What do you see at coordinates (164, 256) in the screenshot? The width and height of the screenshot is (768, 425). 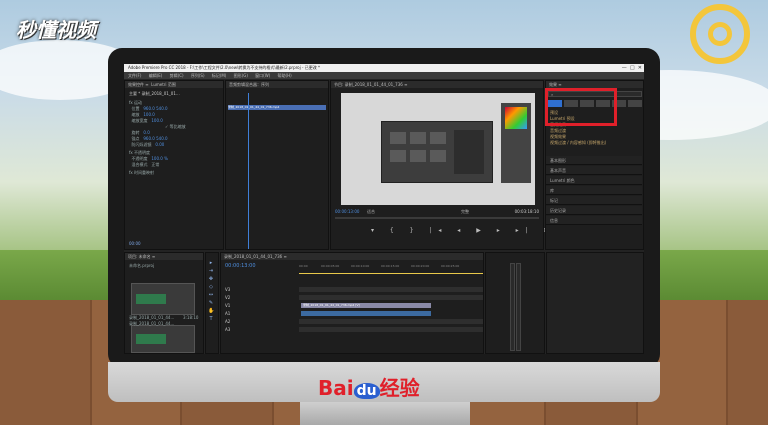 I see `tab-project: 项目: 未命名 ≡` at bounding box center [164, 256].